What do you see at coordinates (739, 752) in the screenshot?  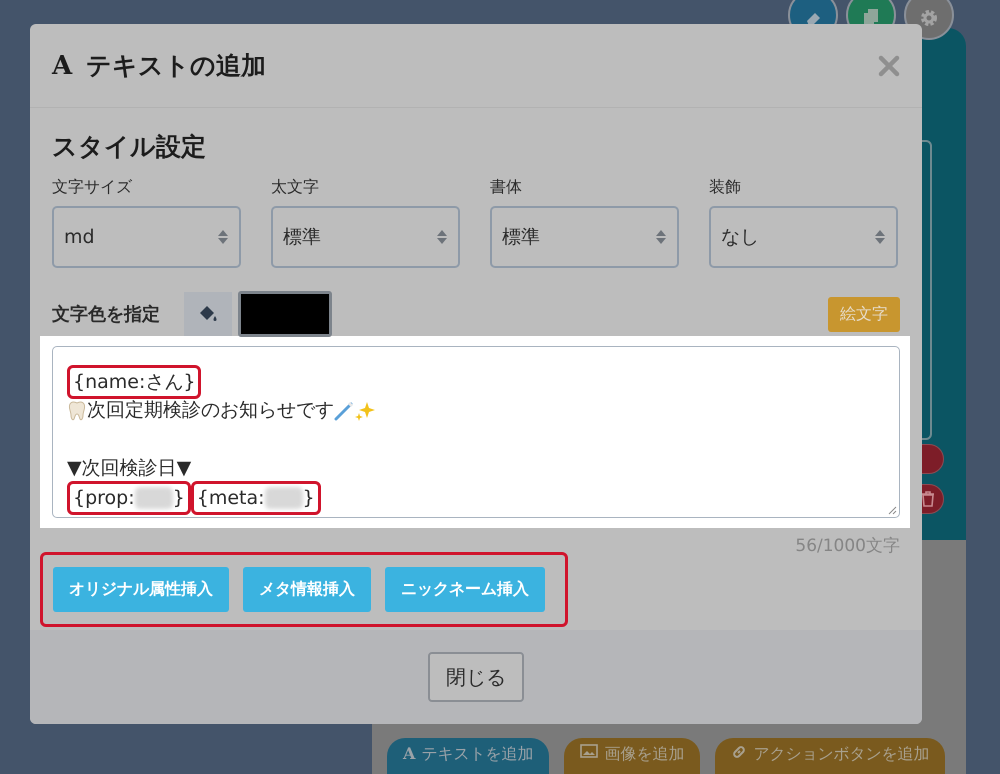 I see `link-icon` at bounding box center [739, 752].